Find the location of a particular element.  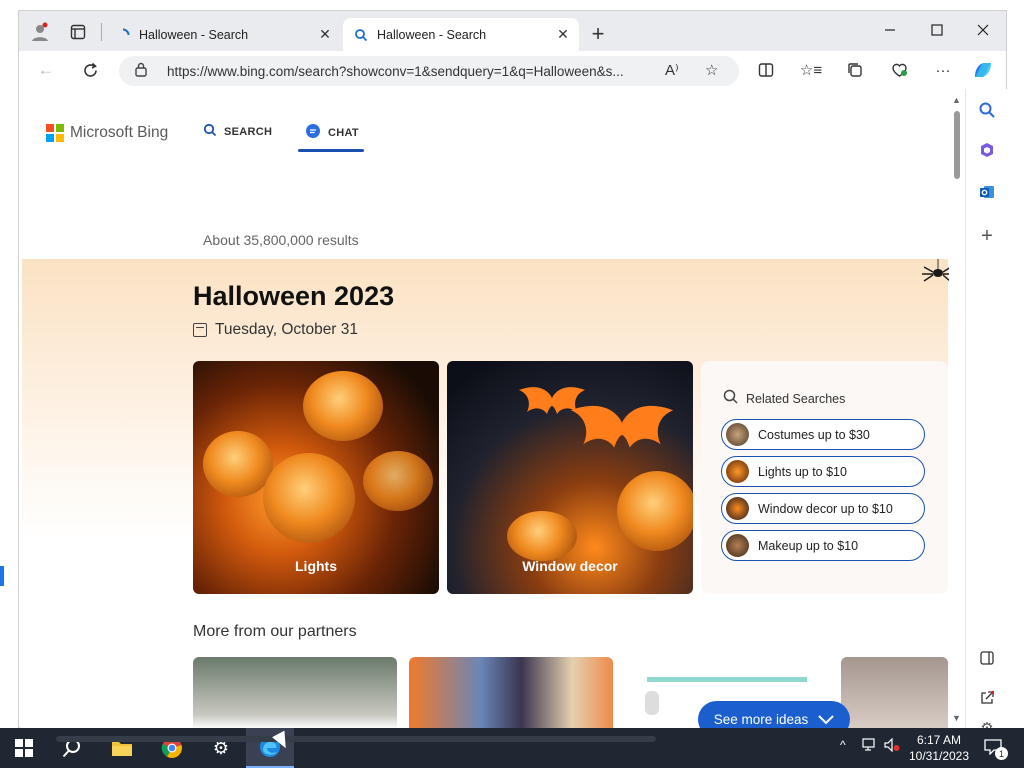

scrollbar-thumb is located at coordinates (957, 145).